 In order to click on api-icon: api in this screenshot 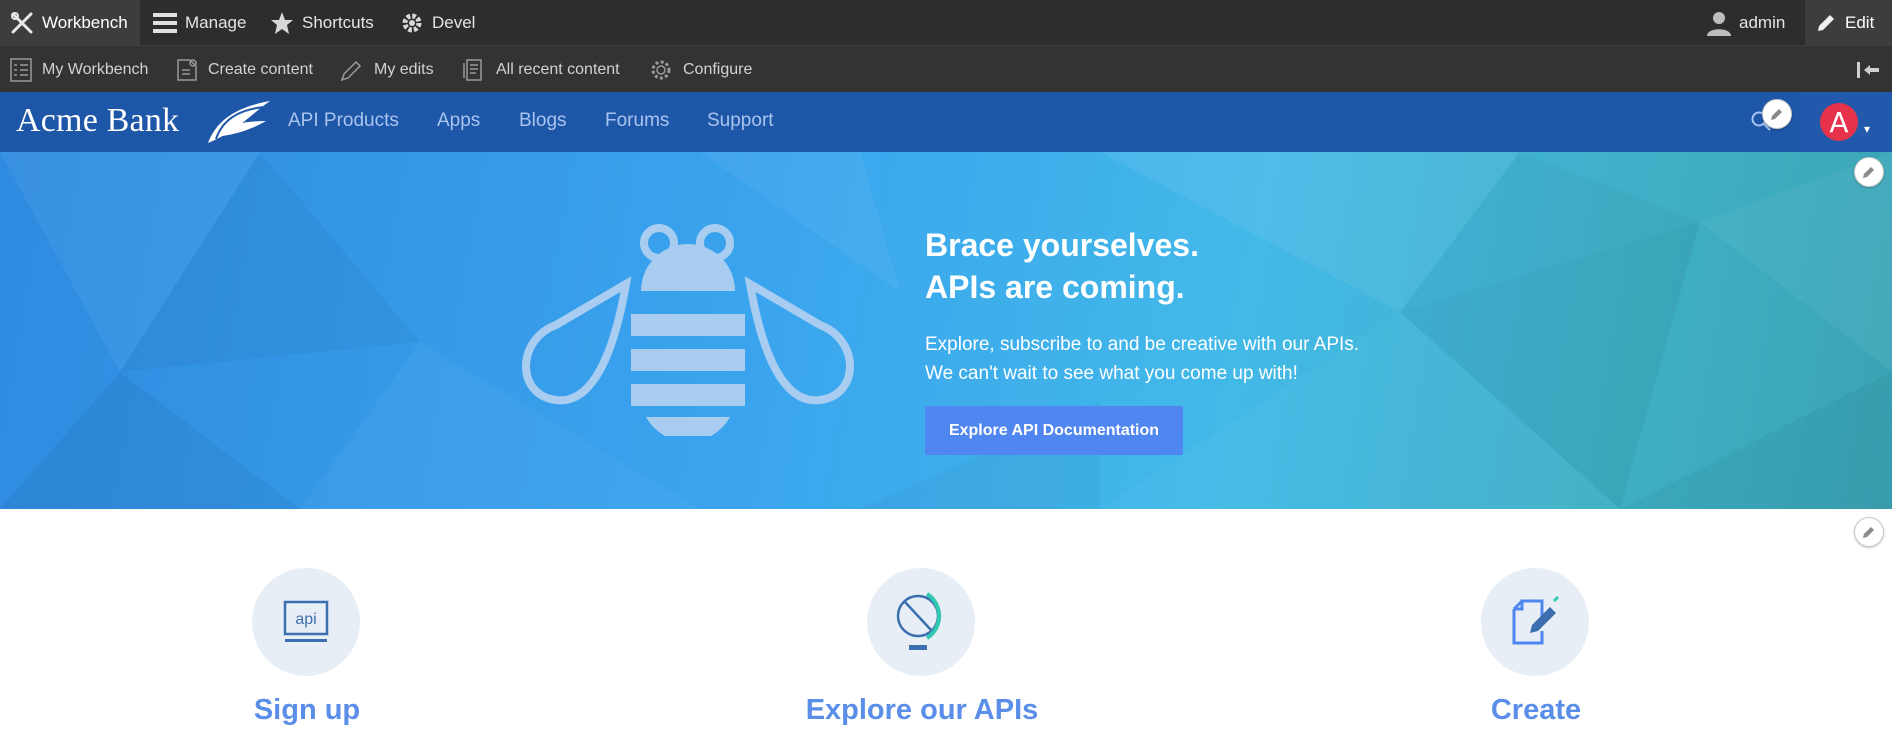, I will do `click(306, 621)`.